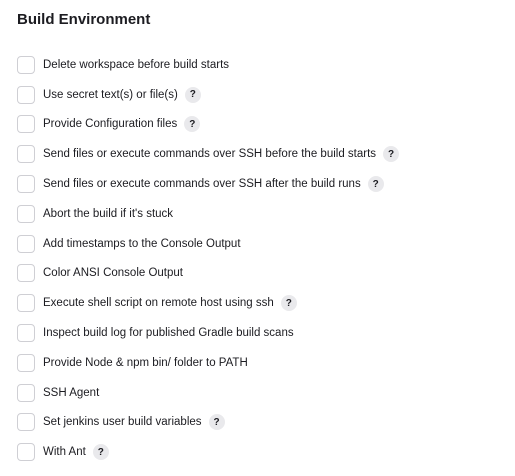  I want to click on option-label: Use secret text(s) or file(s), so click(110, 95).